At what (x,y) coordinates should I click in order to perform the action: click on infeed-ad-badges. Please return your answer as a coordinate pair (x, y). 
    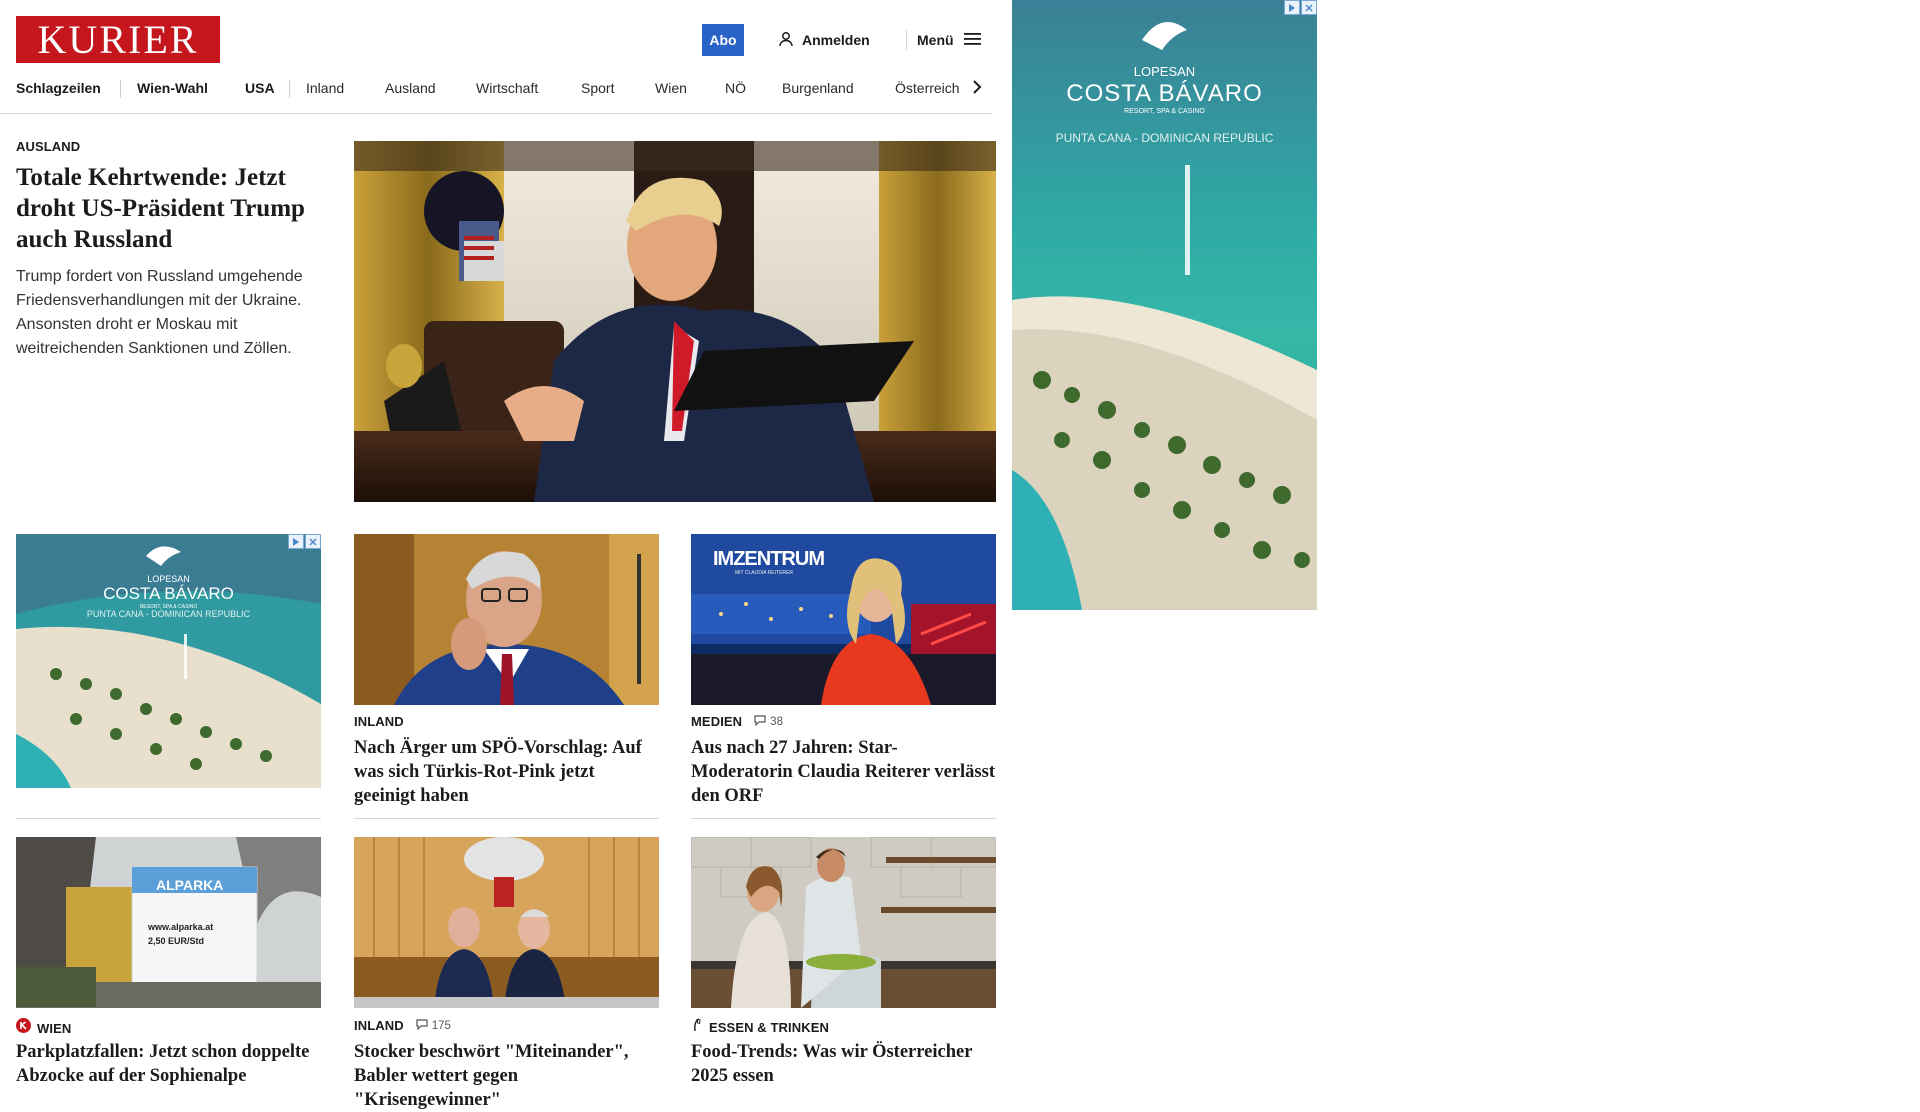
    Looking at the image, I should click on (304, 541).